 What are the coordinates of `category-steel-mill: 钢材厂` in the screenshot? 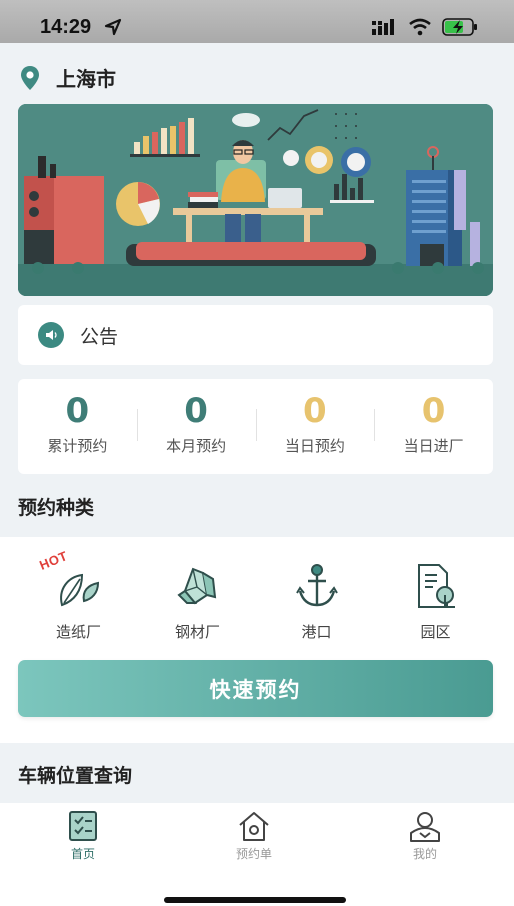 It's located at (197, 601).